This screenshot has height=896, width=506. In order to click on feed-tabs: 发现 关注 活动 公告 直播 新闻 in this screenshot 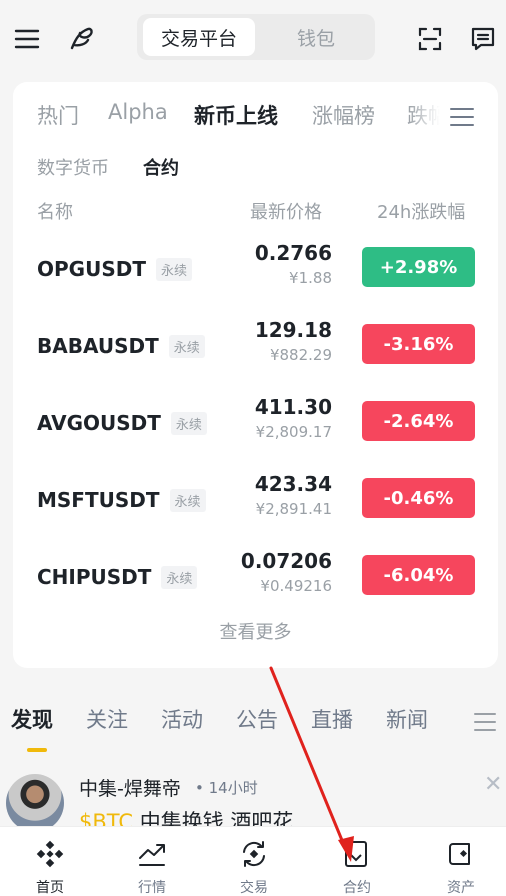, I will do `click(253, 722)`.